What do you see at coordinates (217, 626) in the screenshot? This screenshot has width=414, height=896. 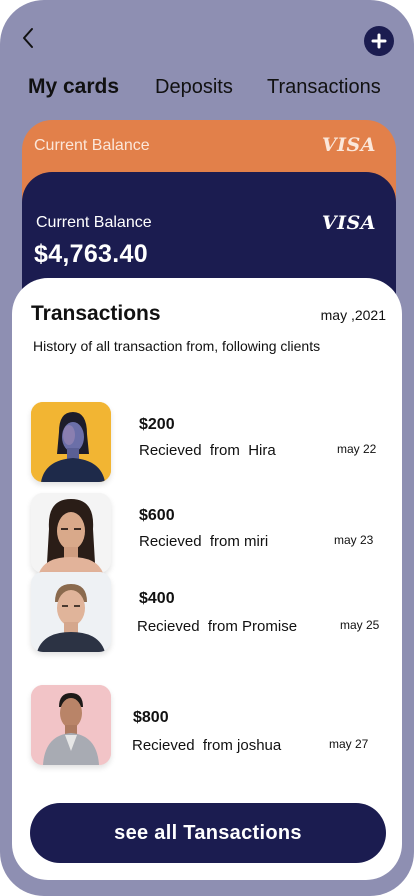 I see `transaction-description: Recieved from Promise` at bounding box center [217, 626].